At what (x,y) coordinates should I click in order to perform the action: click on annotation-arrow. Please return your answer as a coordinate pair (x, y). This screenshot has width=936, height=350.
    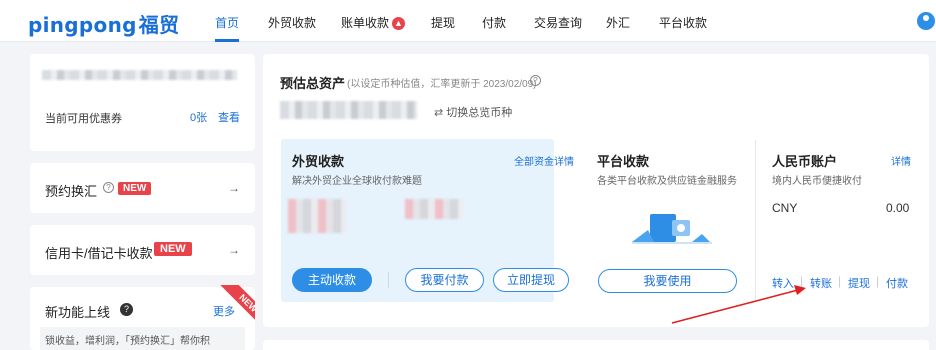
    Looking at the image, I should click on (738, 304).